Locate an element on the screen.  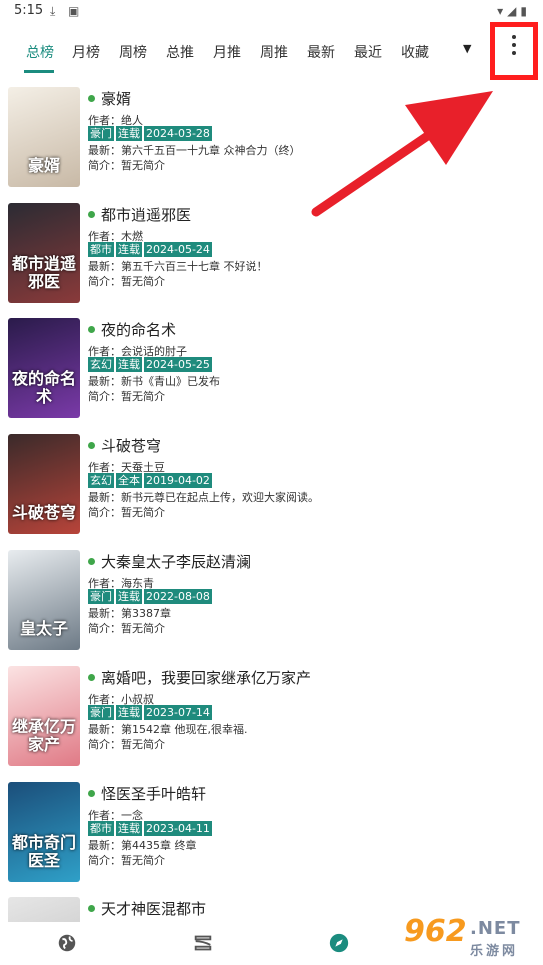
latest-chapter: 最新：新书元尊已在起点上传，欢迎大家阅读。 is located at coordinates (203, 497).